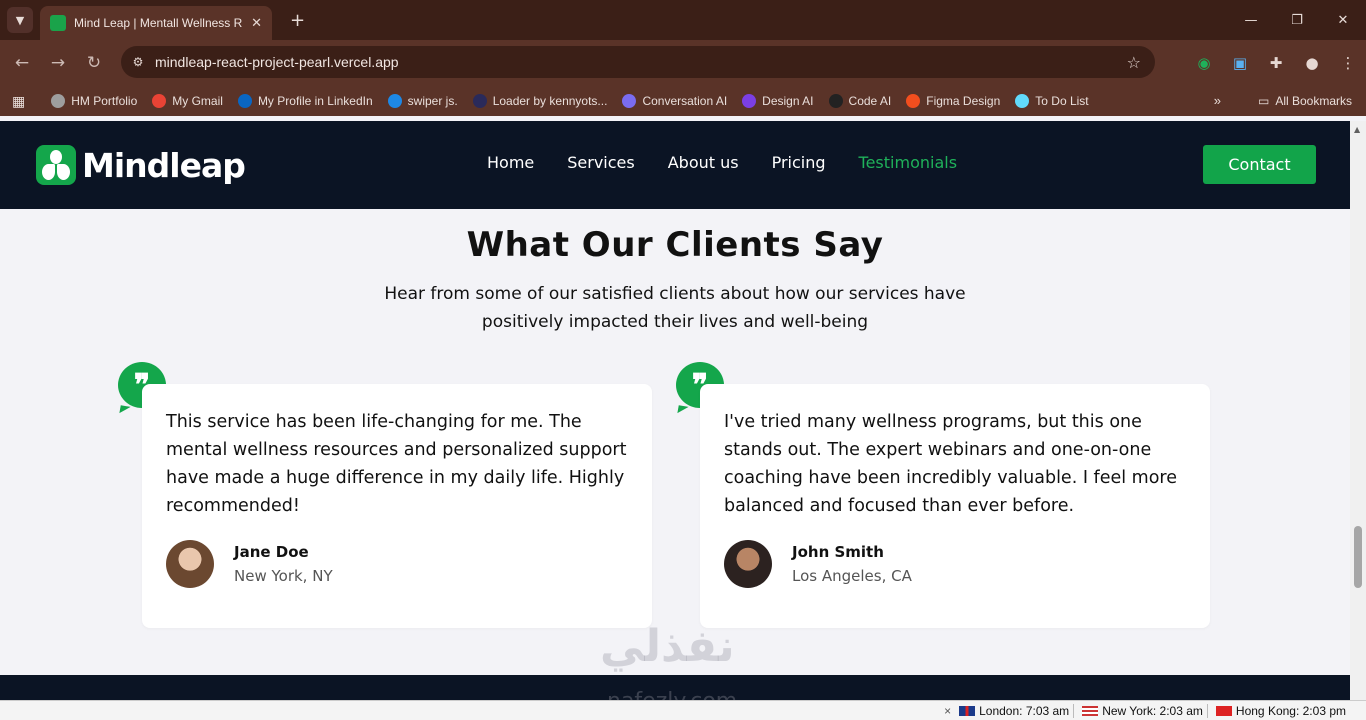  I want to click on watermark-latin: nafezly.com, so click(672, 694).